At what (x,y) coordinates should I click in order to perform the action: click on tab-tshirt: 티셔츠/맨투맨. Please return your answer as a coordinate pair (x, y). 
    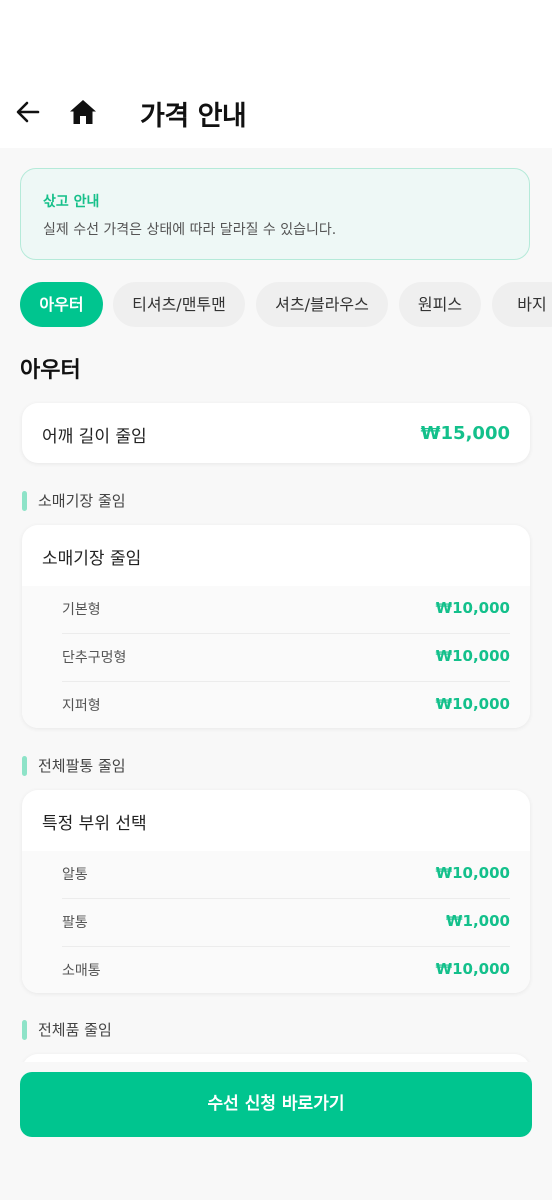
    Looking at the image, I should click on (179, 304).